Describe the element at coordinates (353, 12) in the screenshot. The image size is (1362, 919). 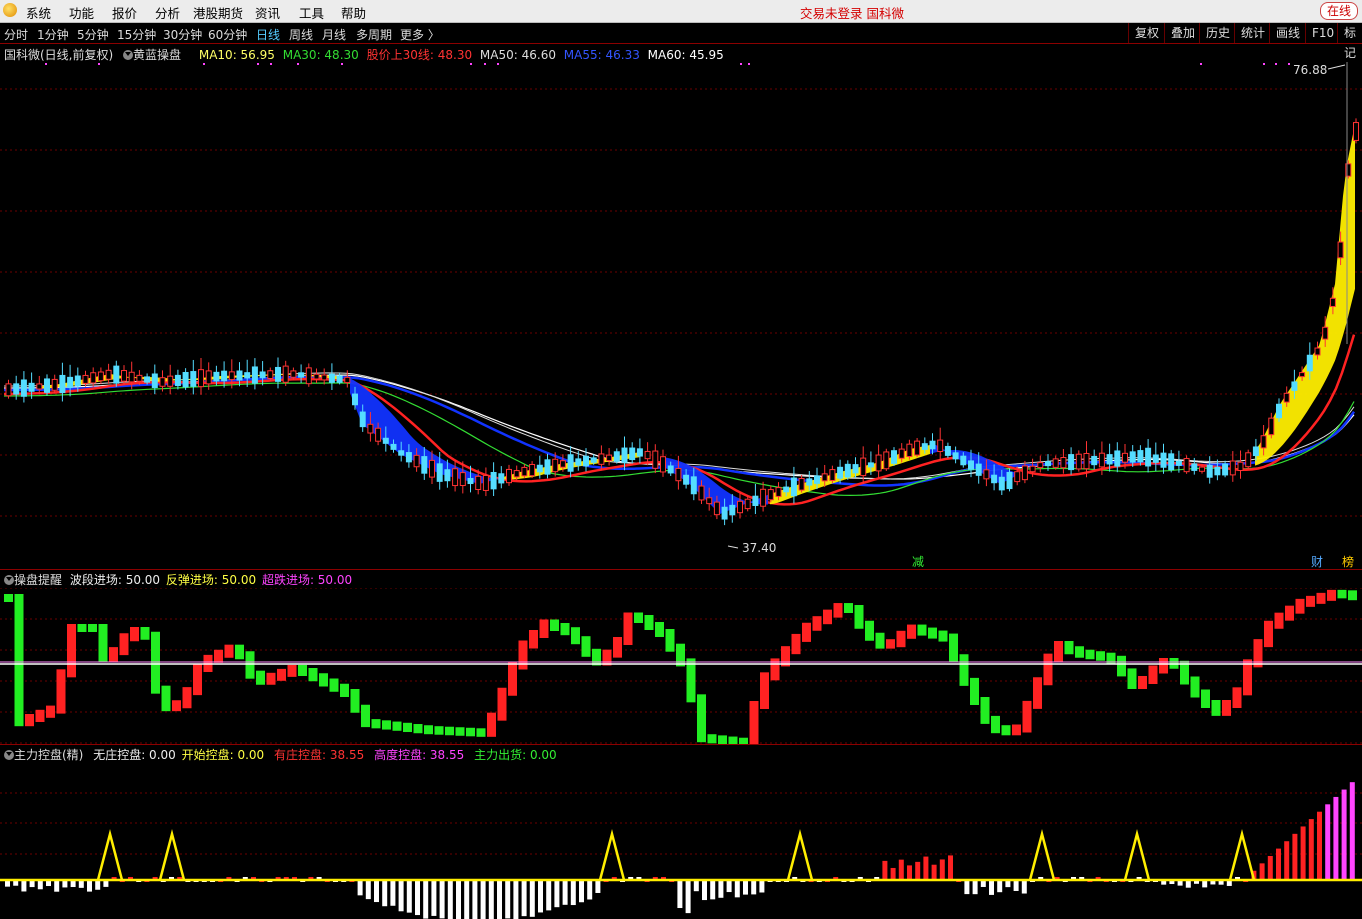
I see `menu-help: 帮助` at that location.